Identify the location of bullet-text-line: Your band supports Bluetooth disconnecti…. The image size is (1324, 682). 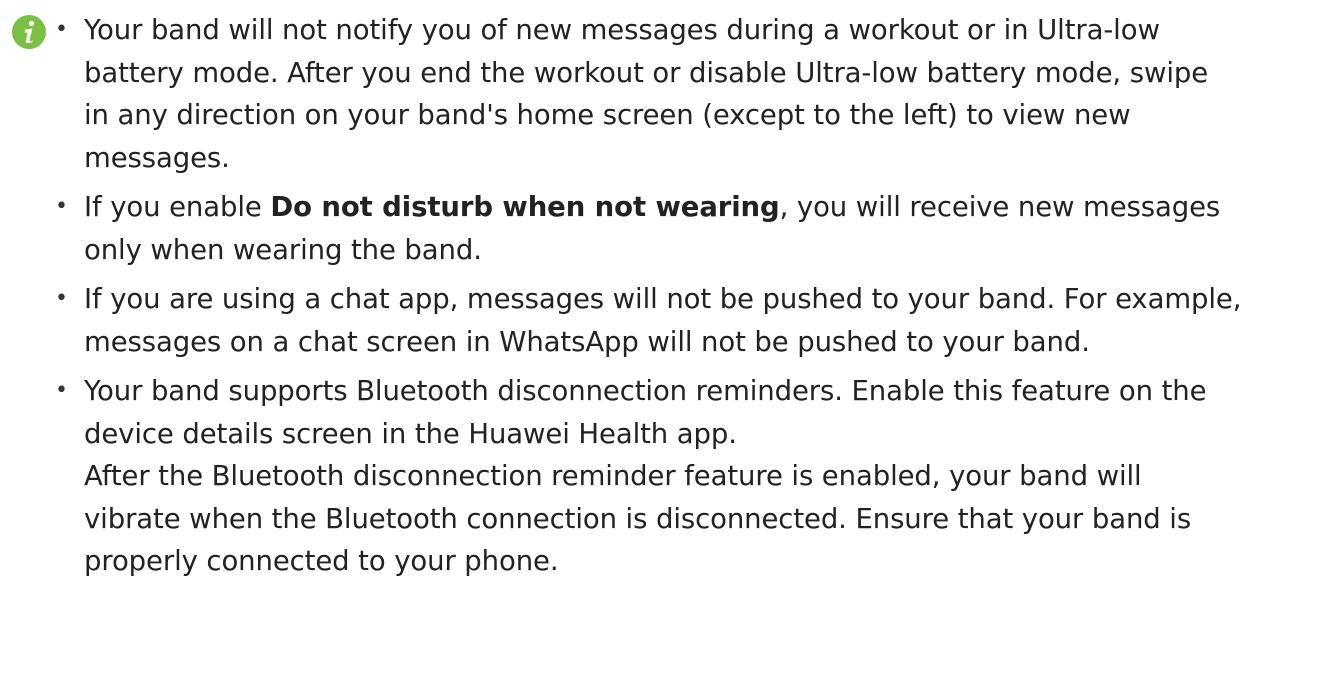
(645, 391).